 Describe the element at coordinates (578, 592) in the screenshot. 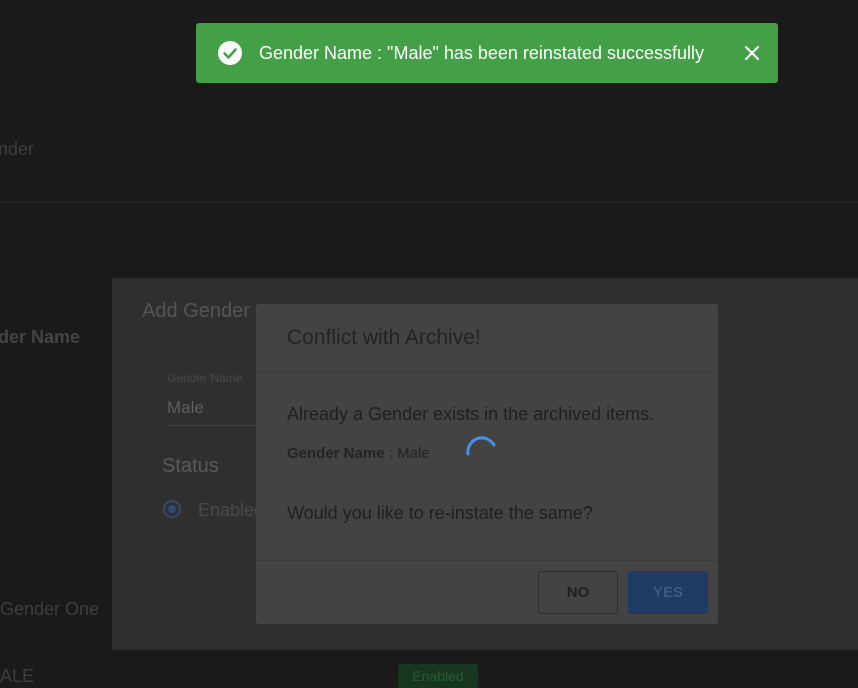

I see `no-button: NO` at that location.